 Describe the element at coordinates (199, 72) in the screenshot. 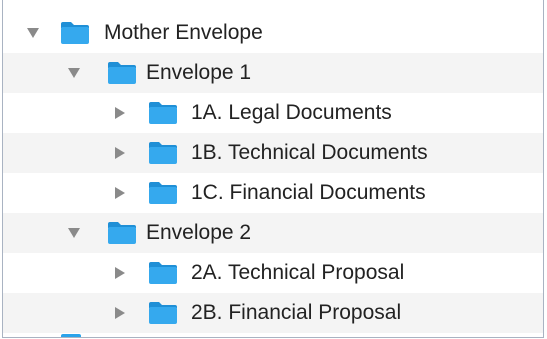

I see `tree-item-label: Envelope 1` at that location.